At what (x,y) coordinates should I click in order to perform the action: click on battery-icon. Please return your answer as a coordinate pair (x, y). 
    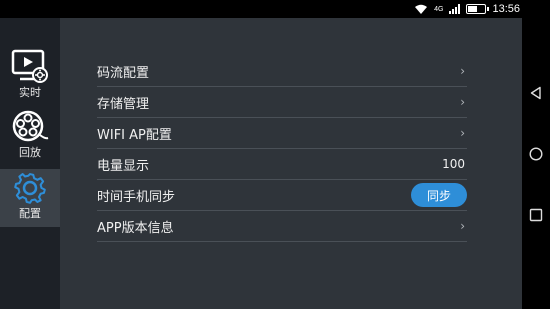
    Looking at the image, I should click on (478, 9).